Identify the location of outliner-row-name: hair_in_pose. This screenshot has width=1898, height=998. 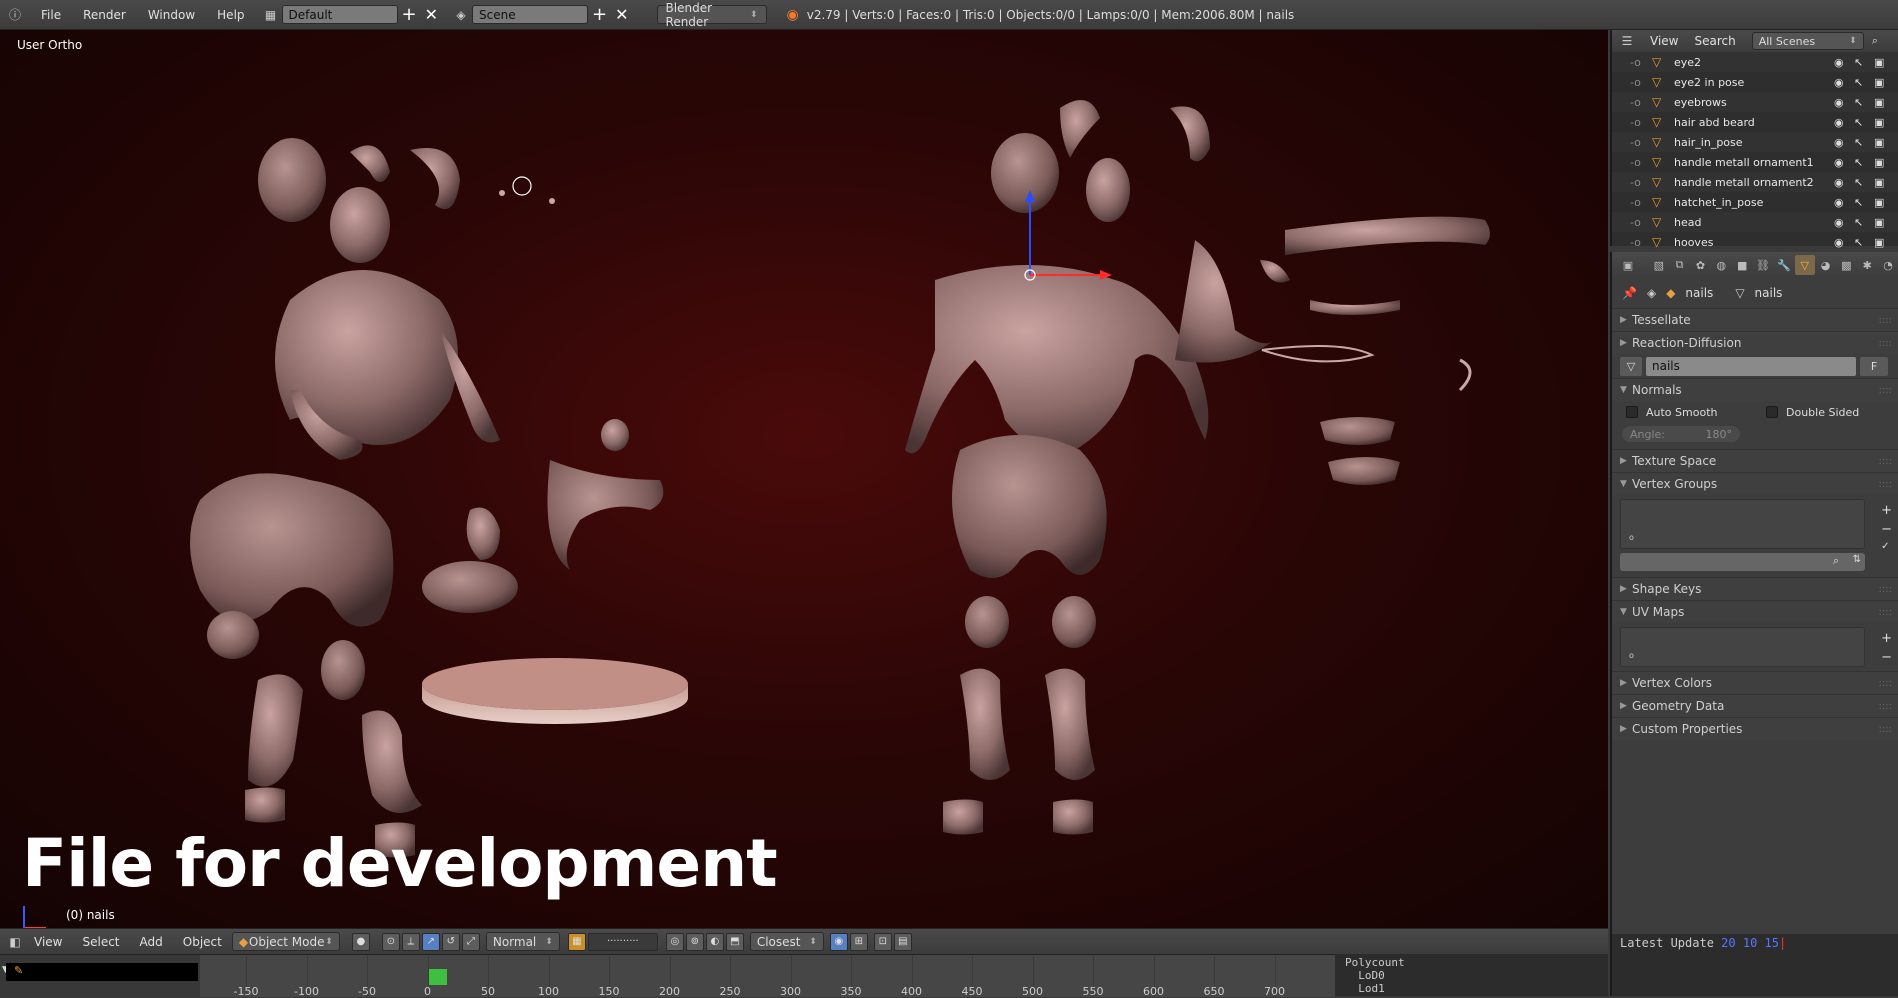
(1708, 142).